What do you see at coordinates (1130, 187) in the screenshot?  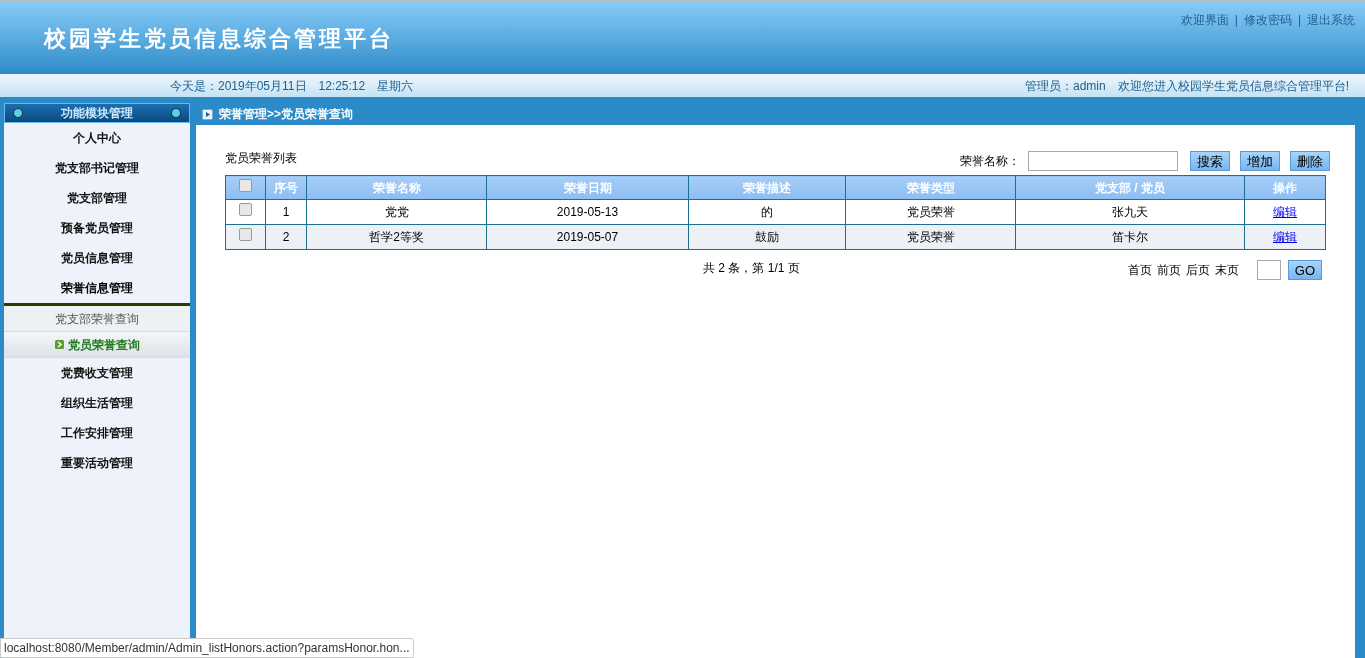 I see `table-header: 党支部 / 党员` at bounding box center [1130, 187].